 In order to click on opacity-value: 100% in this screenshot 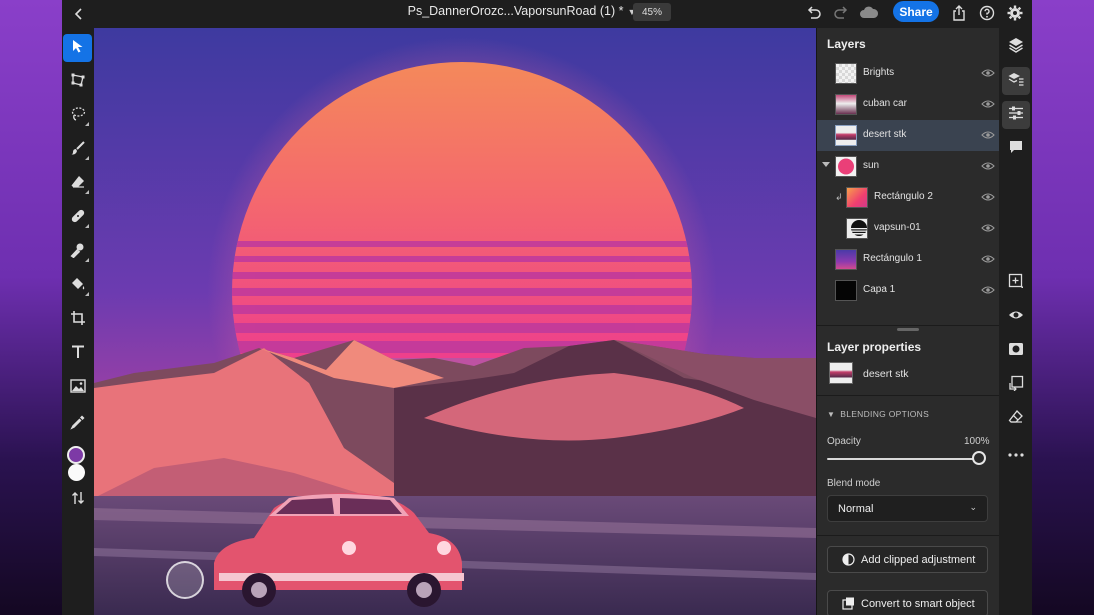, I will do `click(977, 441)`.